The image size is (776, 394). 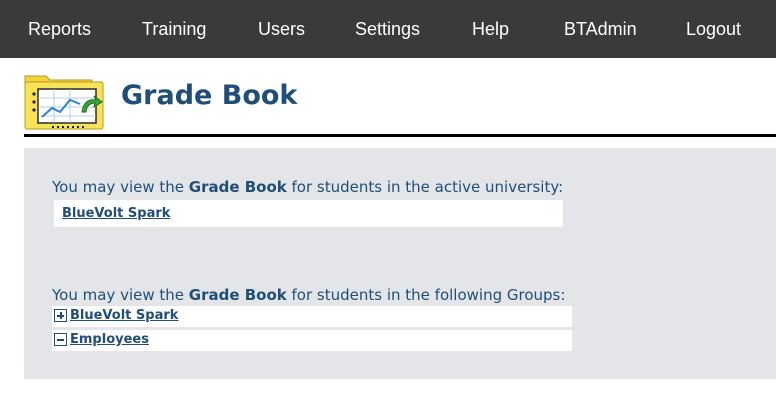 What do you see at coordinates (490, 29) in the screenshot?
I see `nav-help: Help` at bounding box center [490, 29].